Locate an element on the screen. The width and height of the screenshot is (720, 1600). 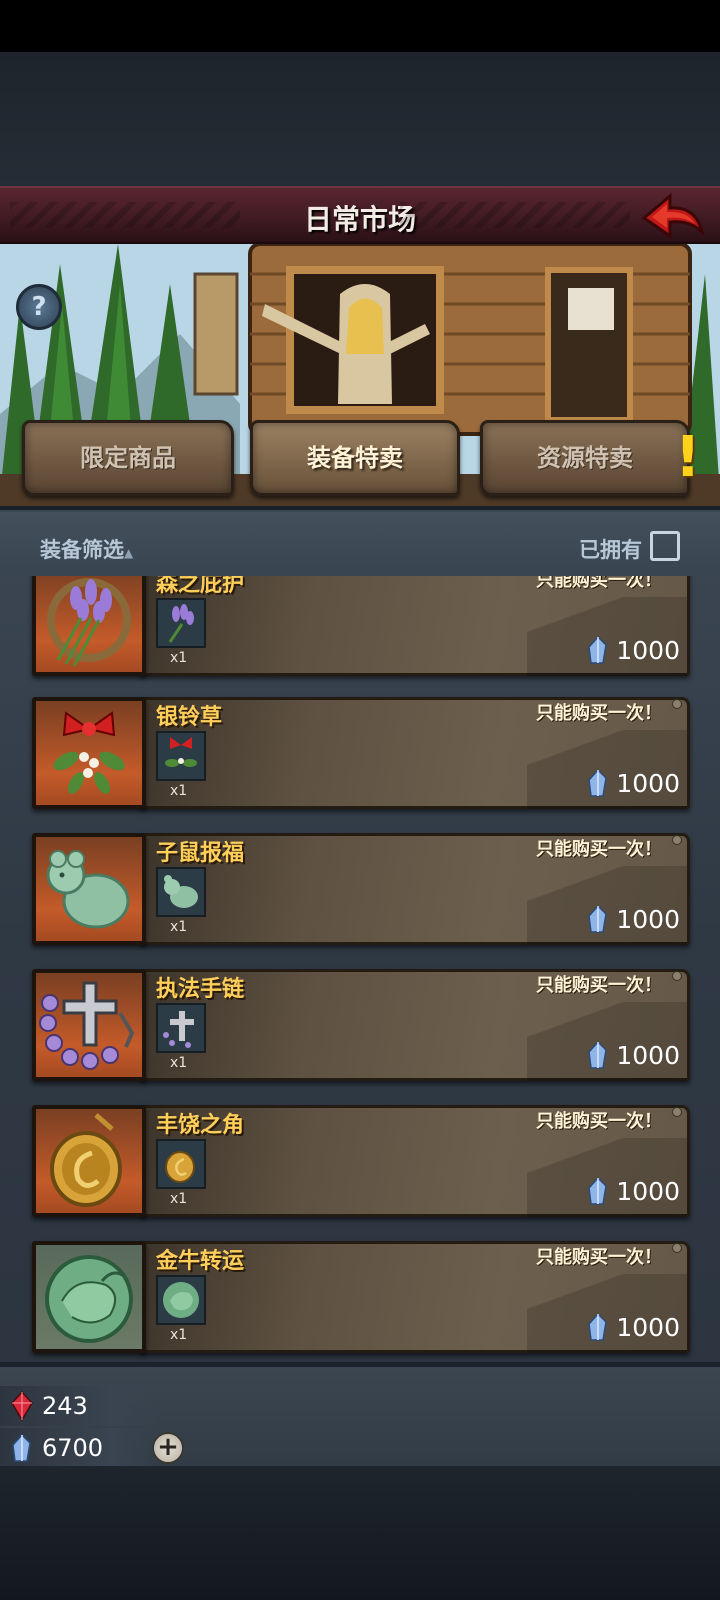
jade-rat-icon is located at coordinates (89, 889).